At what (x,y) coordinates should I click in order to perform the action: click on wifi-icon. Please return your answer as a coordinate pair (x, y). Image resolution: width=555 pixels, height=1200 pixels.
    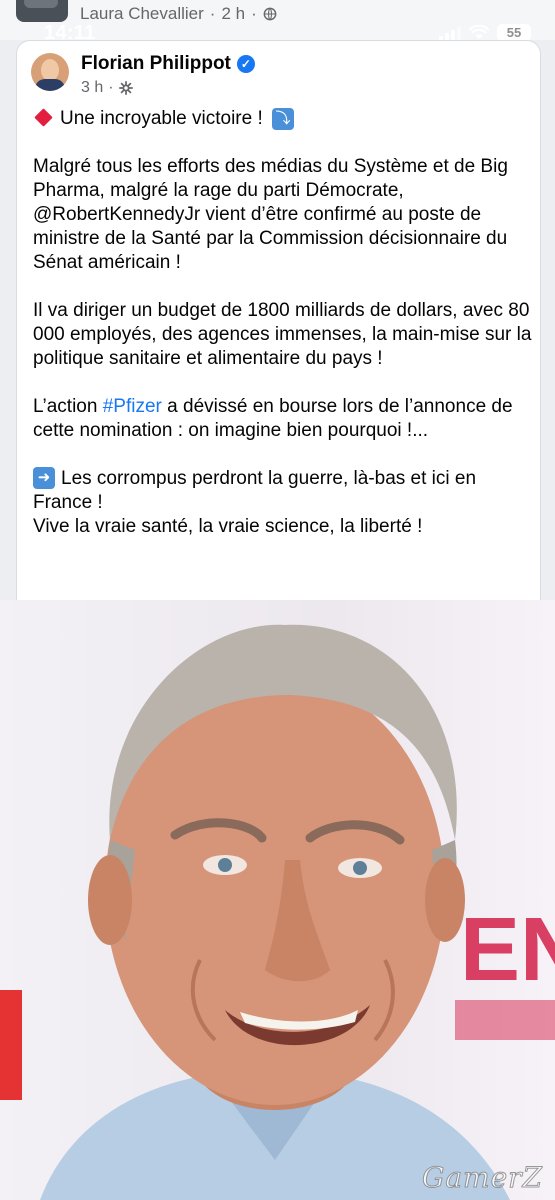
    Looking at the image, I should click on (479, 32).